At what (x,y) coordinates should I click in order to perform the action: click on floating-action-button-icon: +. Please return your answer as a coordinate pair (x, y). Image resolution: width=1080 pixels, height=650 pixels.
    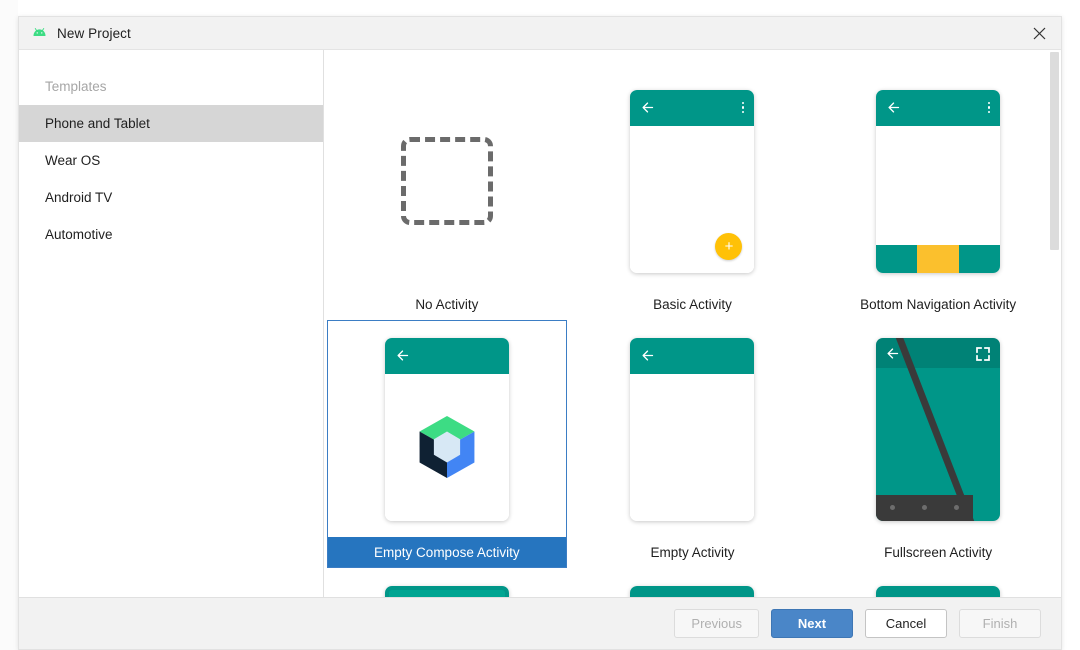
    Looking at the image, I should click on (729, 246).